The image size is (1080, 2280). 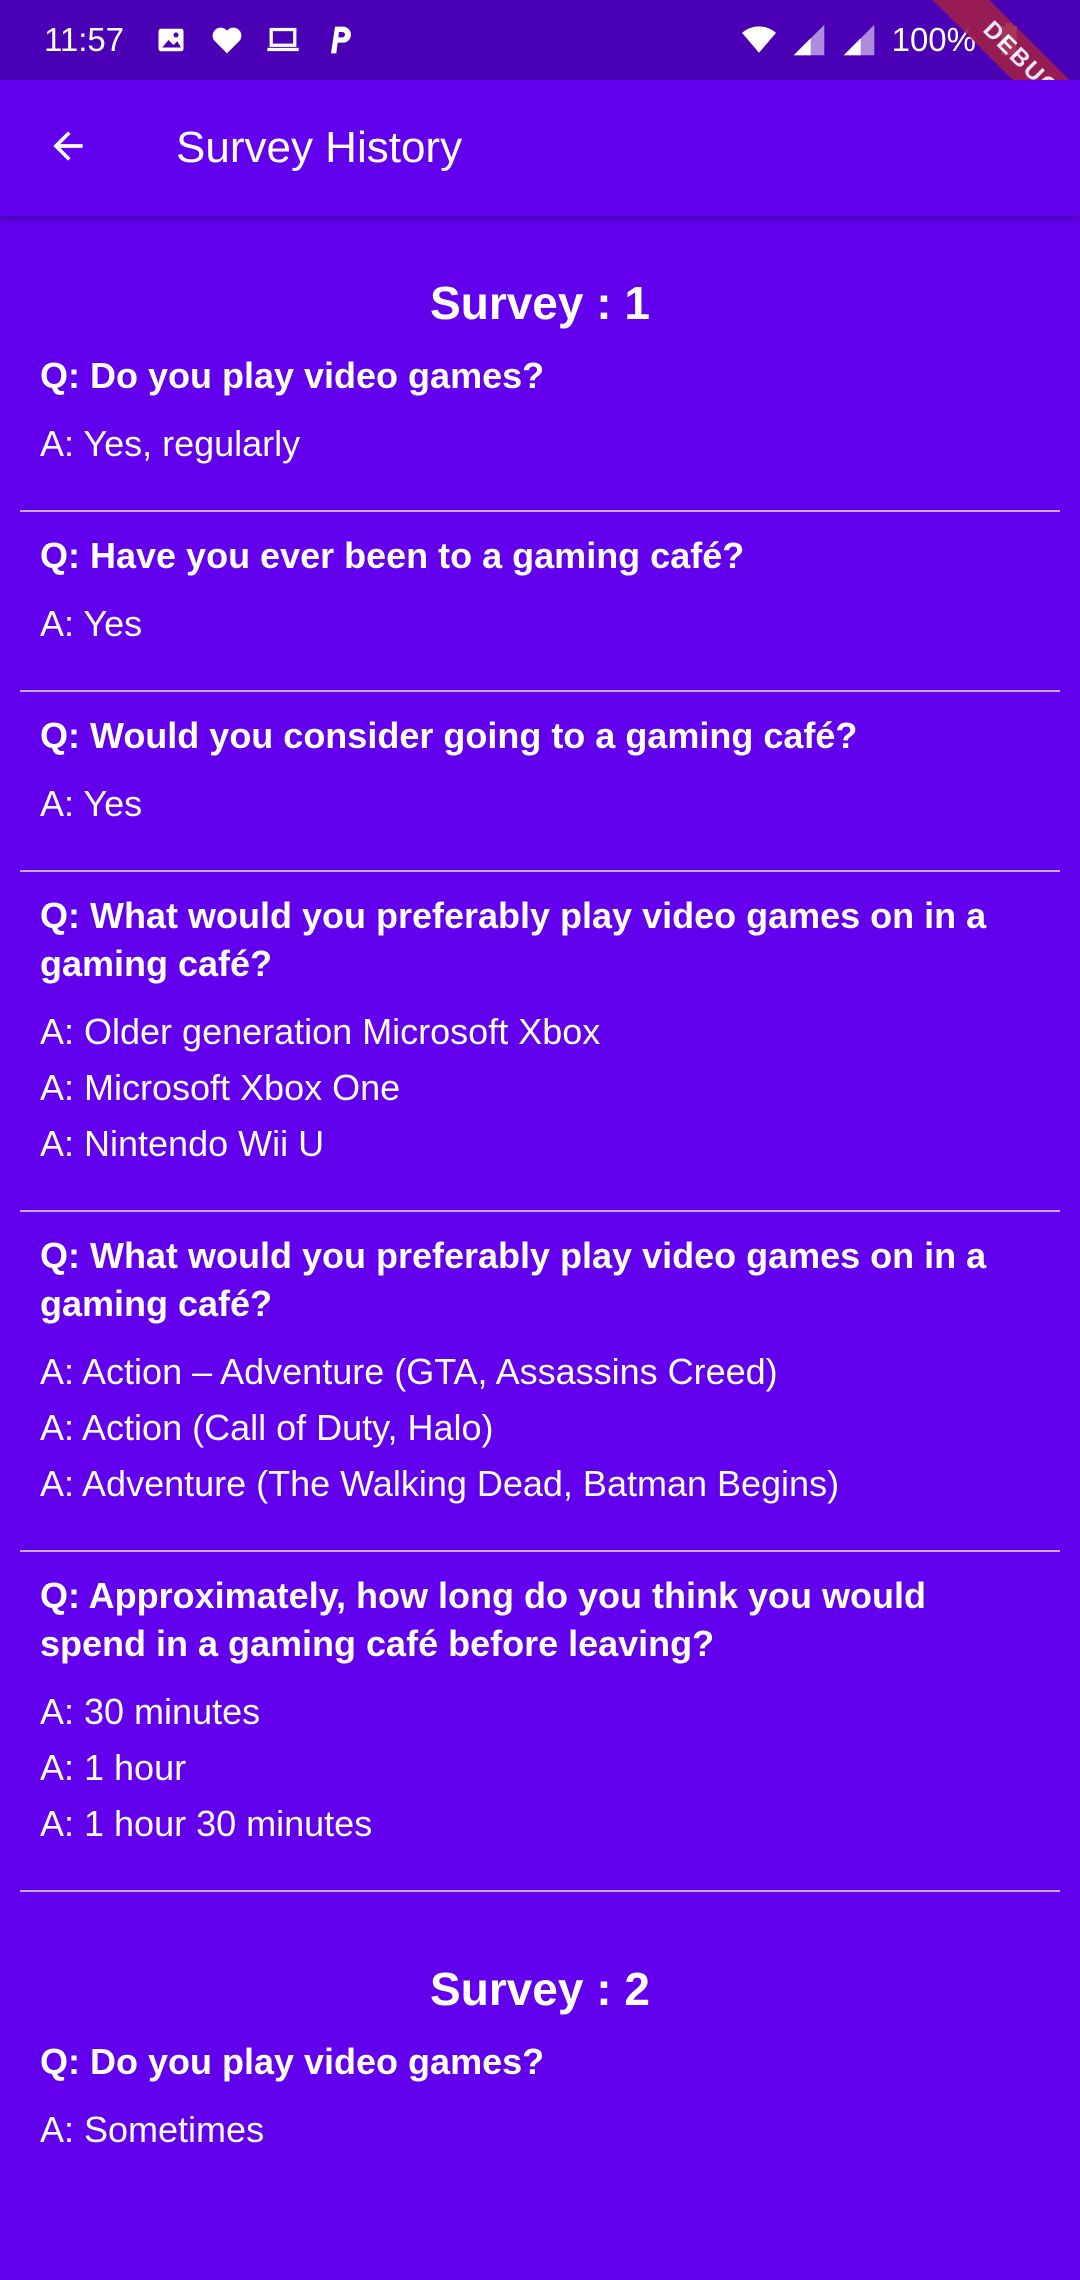 What do you see at coordinates (84, 39) in the screenshot?
I see `status-time: 11:57` at bounding box center [84, 39].